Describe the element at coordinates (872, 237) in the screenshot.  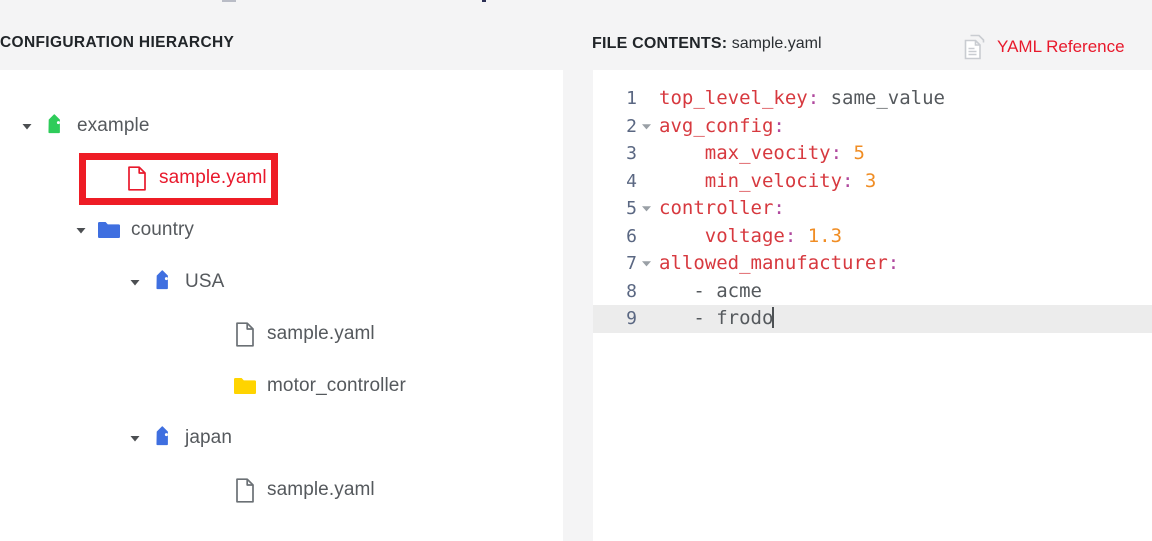
I see `code-line: 6 voltage: 1.3` at that location.